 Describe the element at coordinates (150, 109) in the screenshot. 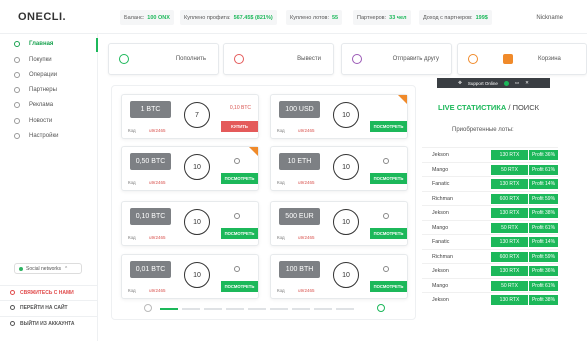

I see `lot-amount: 1 BTC` at that location.